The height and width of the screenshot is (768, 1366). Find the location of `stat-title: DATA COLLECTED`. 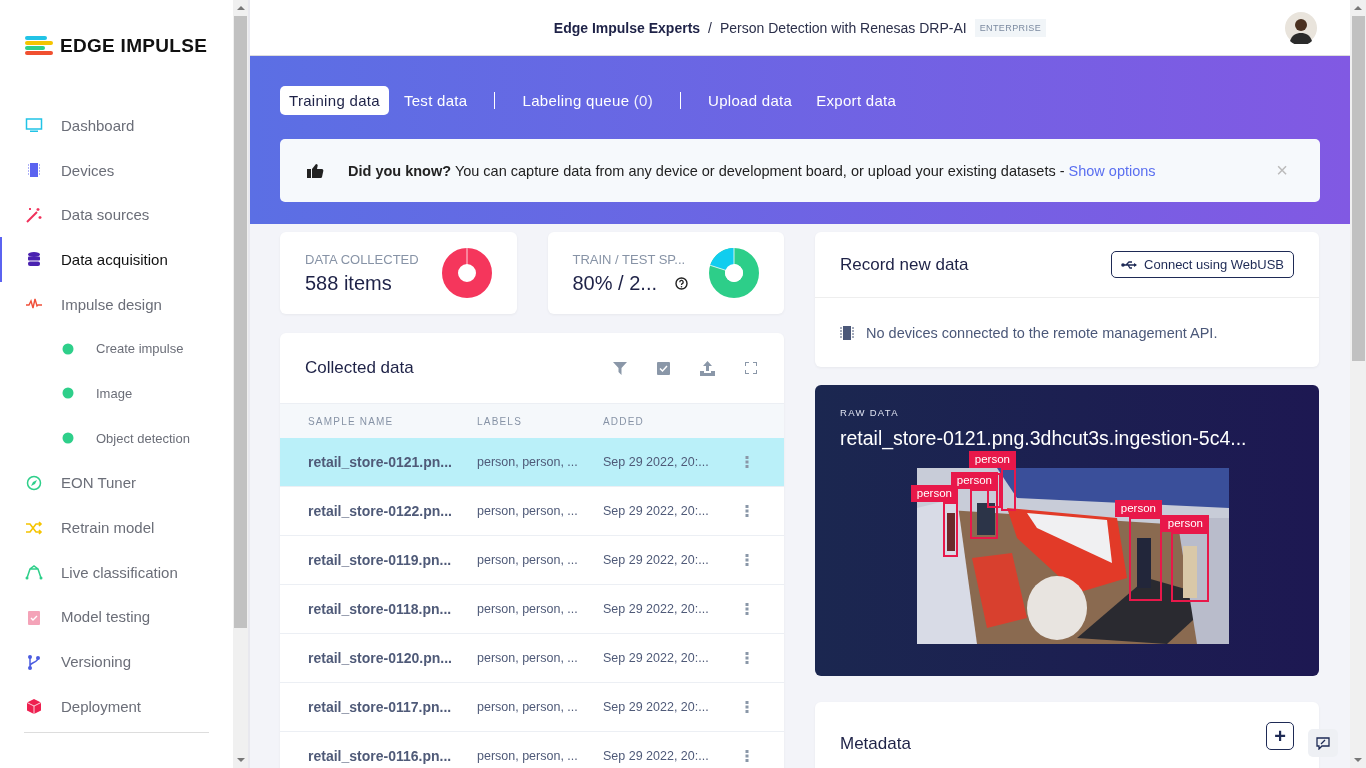

stat-title: DATA COLLECTED is located at coordinates (362, 259).